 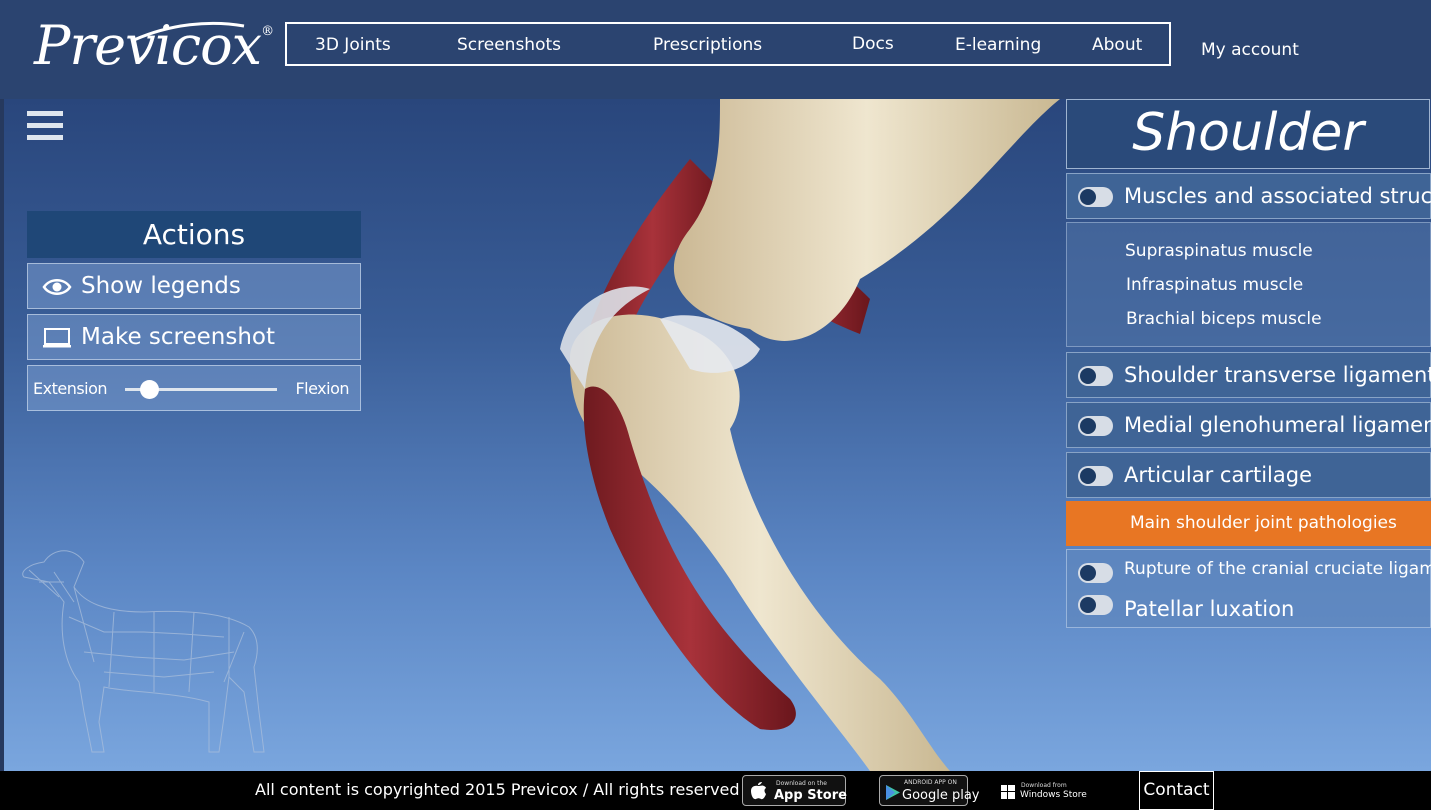 I want to click on windows-icon, so click(x=1008, y=792).